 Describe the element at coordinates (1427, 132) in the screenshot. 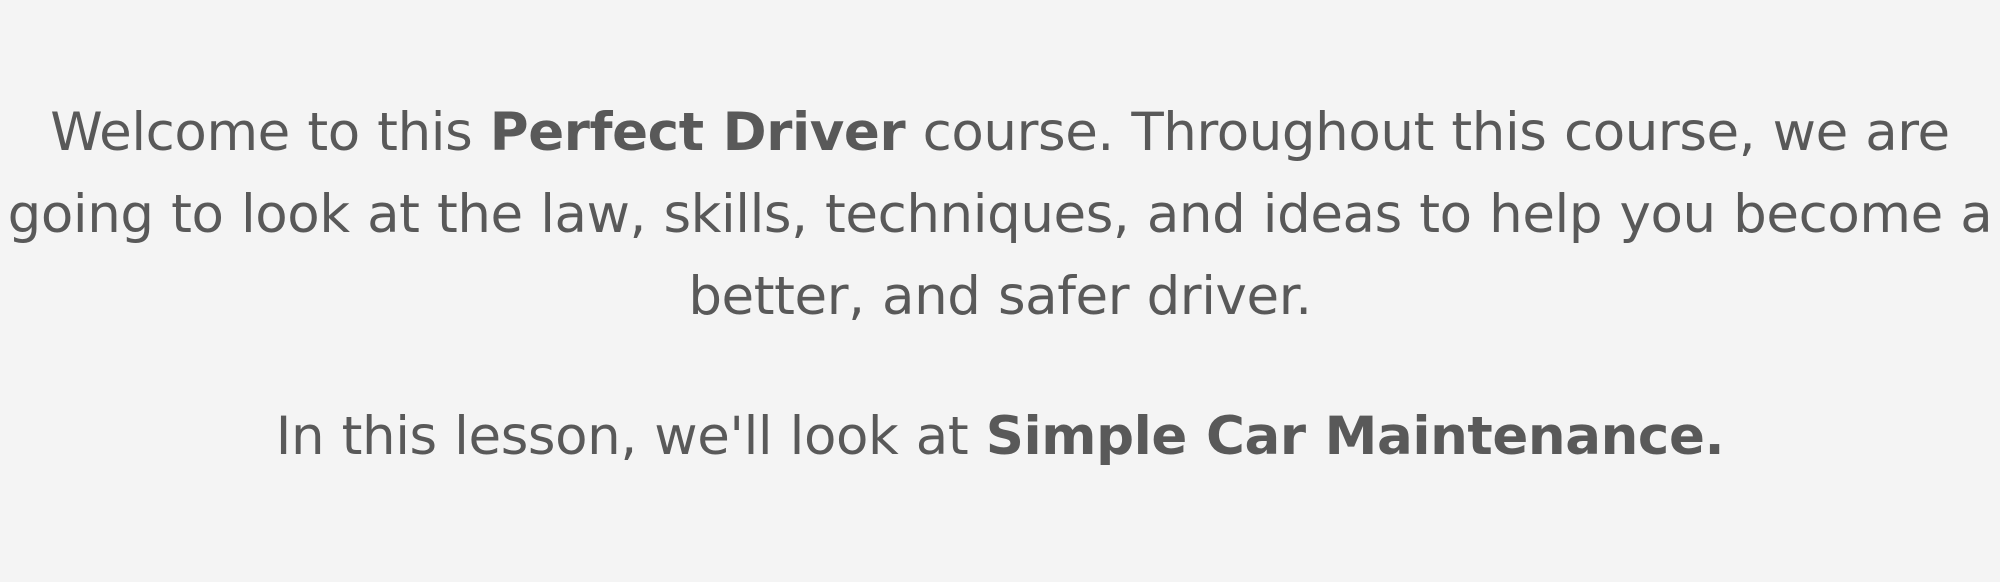

I see `intro-text-after-course: course. Throughout this course, we are` at that location.